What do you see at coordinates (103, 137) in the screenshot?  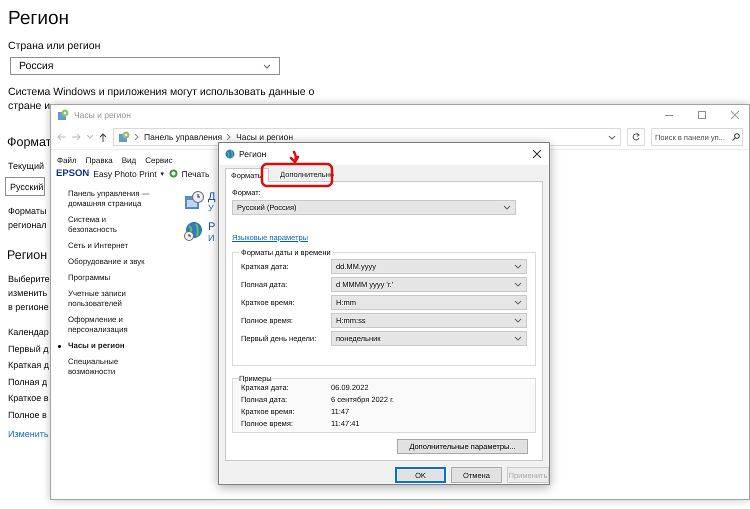 I see `up-arrow-icon` at bounding box center [103, 137].